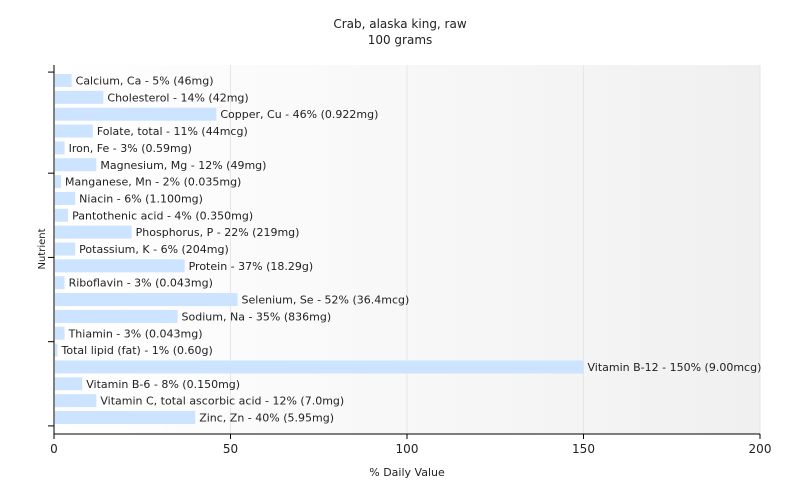  I want to click on chart-title: Crab, alaska king, raw, so click(400, 24).